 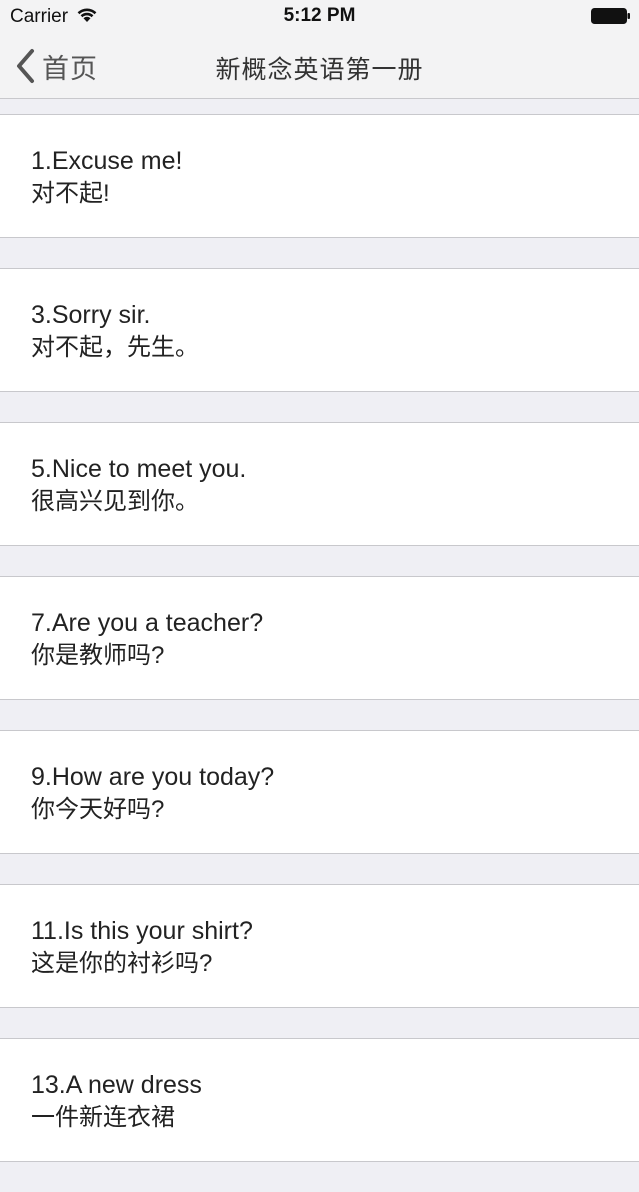 I want to click on navigation-bar: 首页 新概念英语第一册, so click(x=319, y=65).